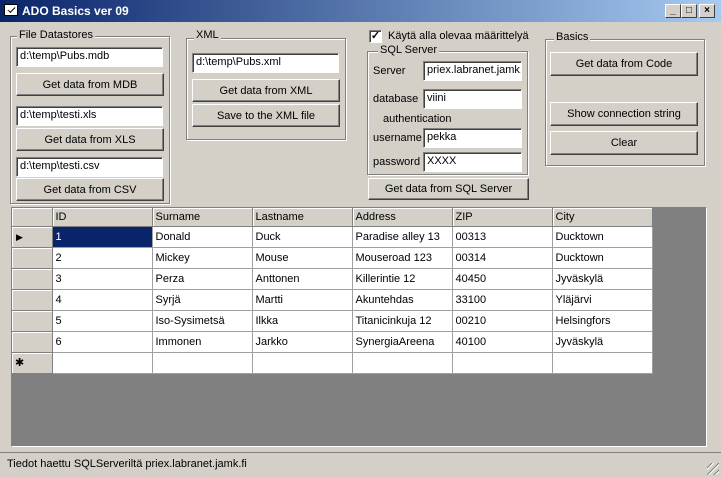 Image resolution: width=721 pixels, height=477 pixels. I want to click on table-cell: Iso-Sysimetsä, so click(202, 321).